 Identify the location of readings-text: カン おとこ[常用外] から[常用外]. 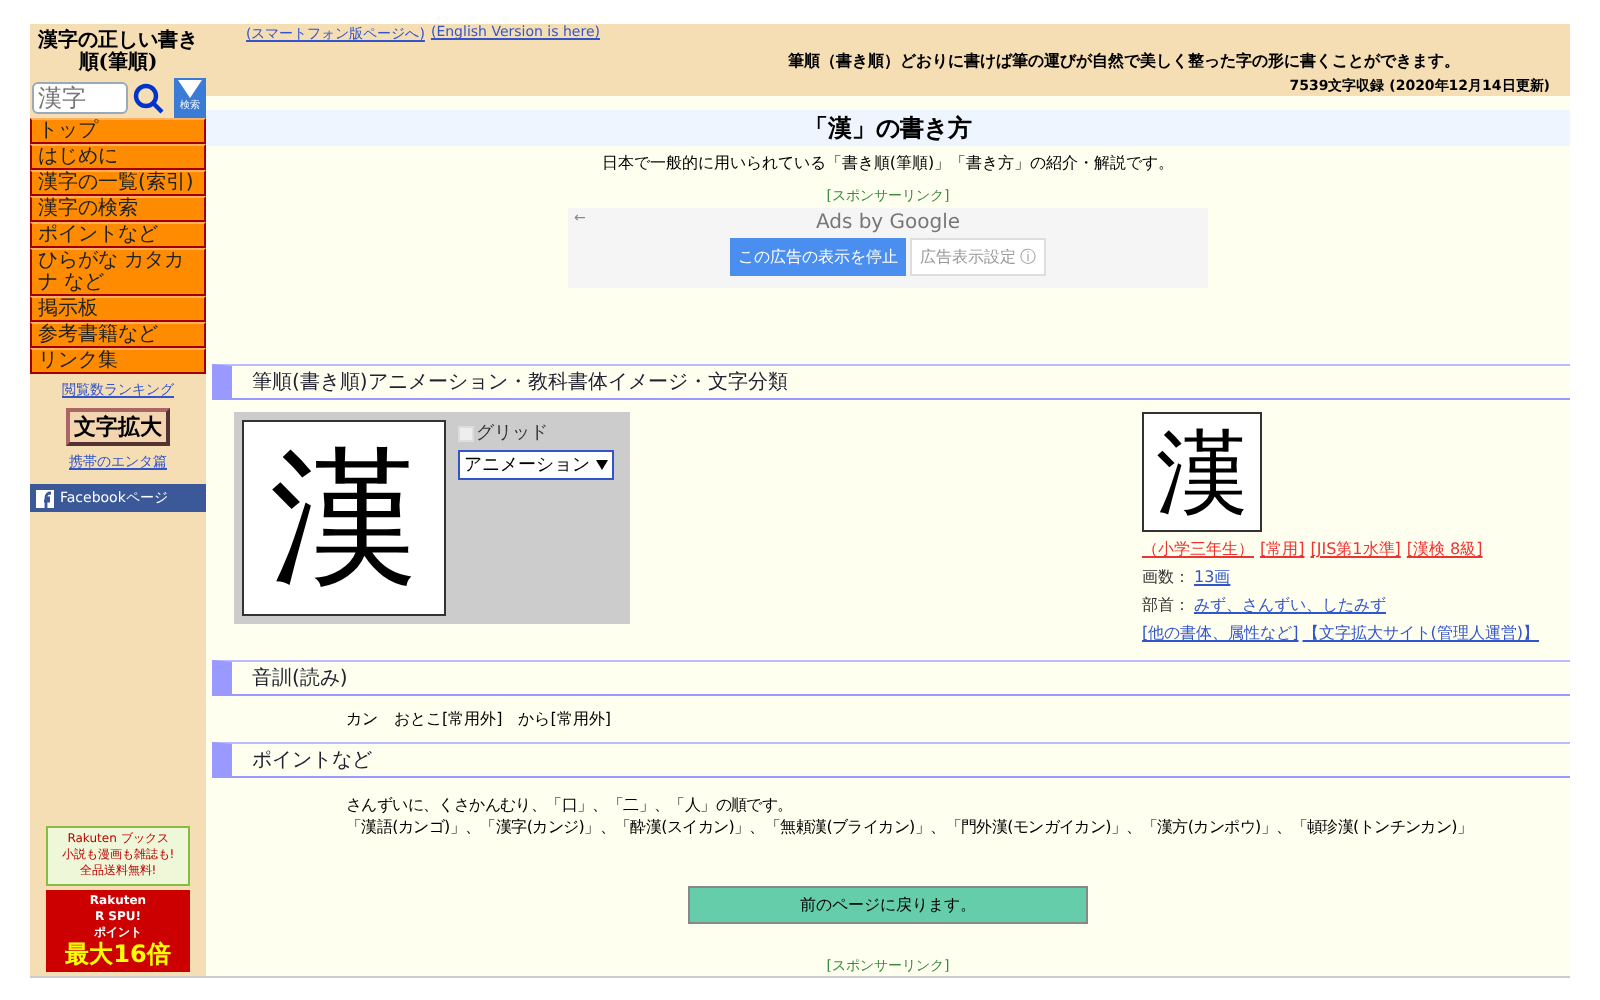
(478, 720).